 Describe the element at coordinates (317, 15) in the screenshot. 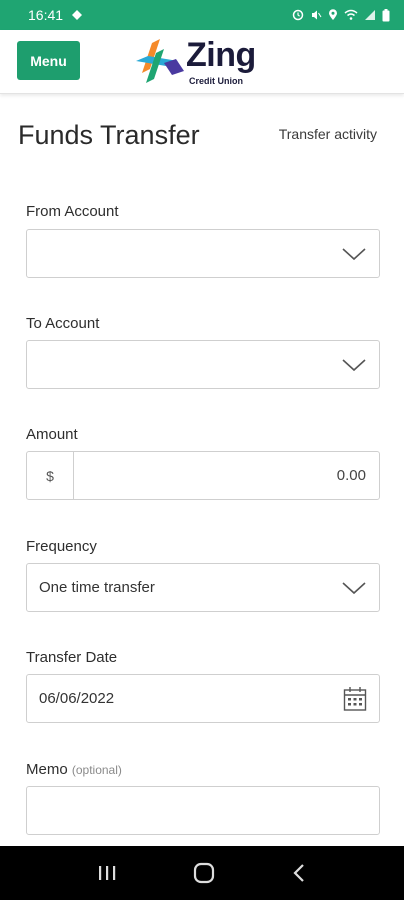

I see `mute-icon` at that location.